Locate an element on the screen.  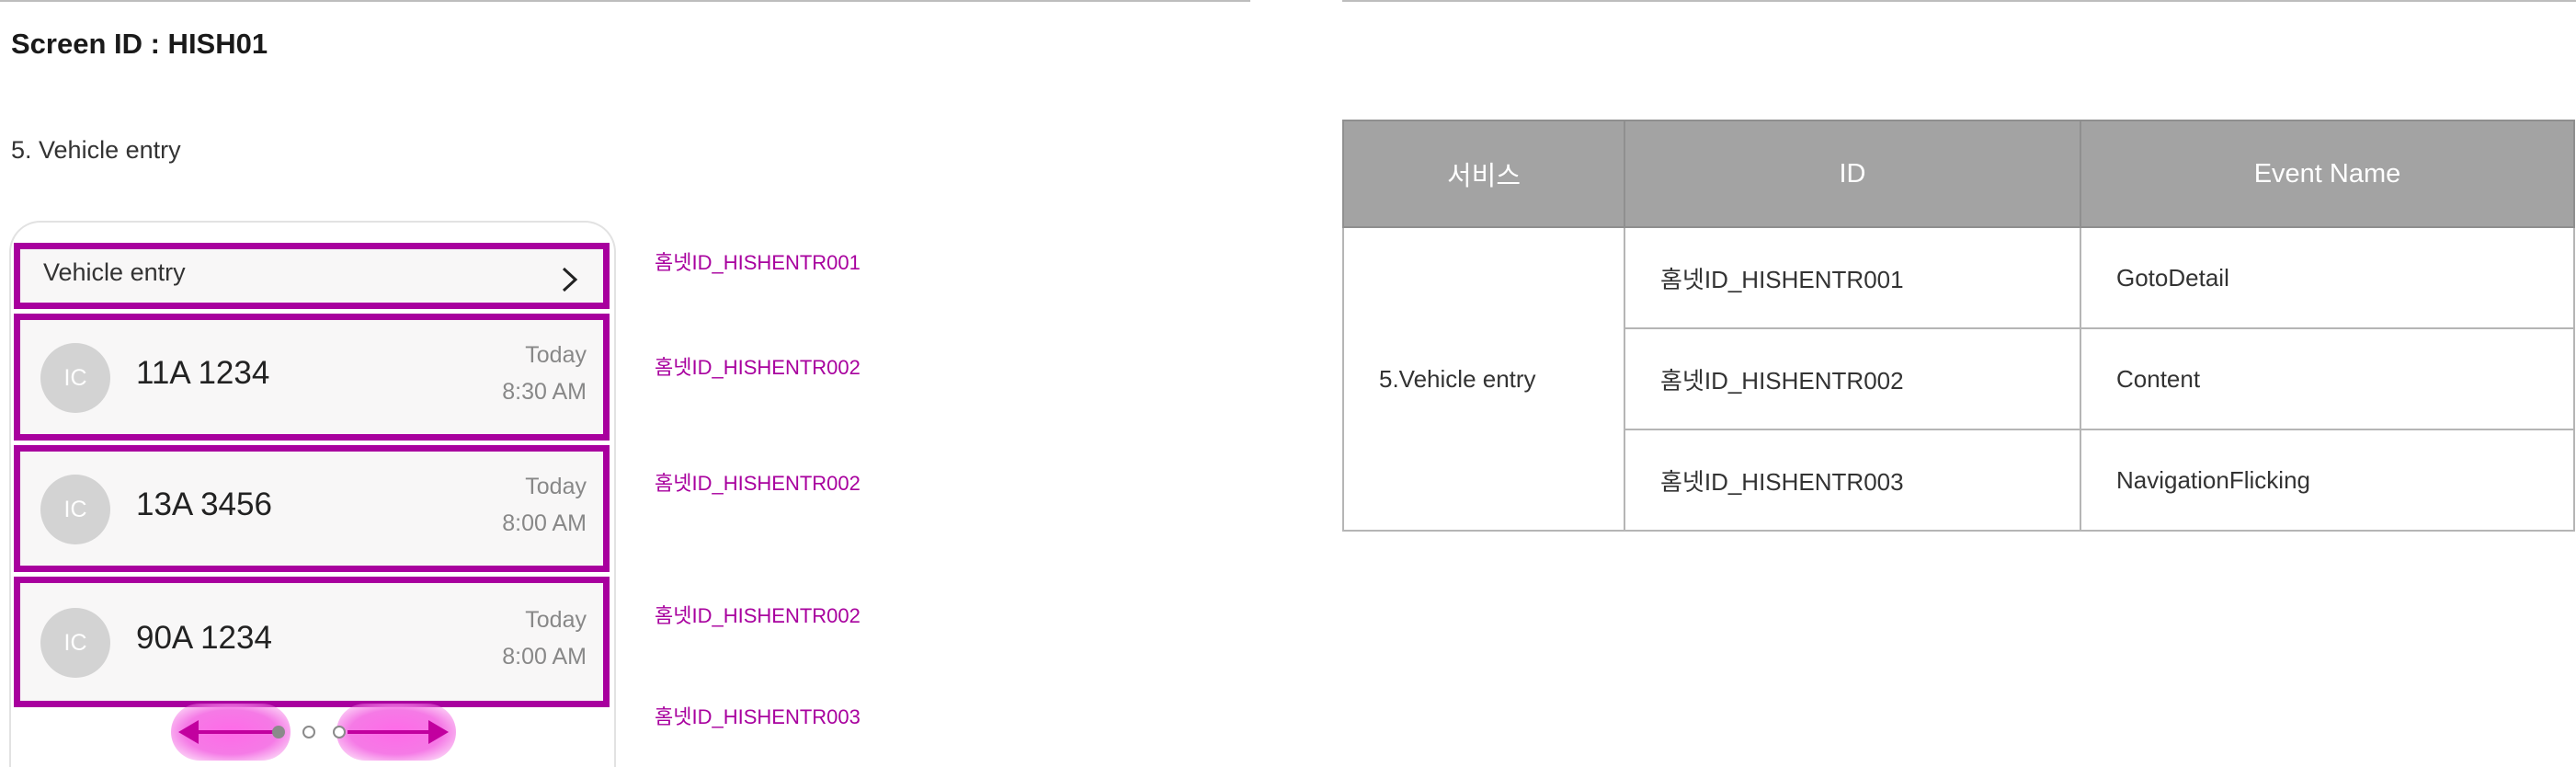
service-cell: 5.Vehicle entry is located at coordinates (1483, 379).